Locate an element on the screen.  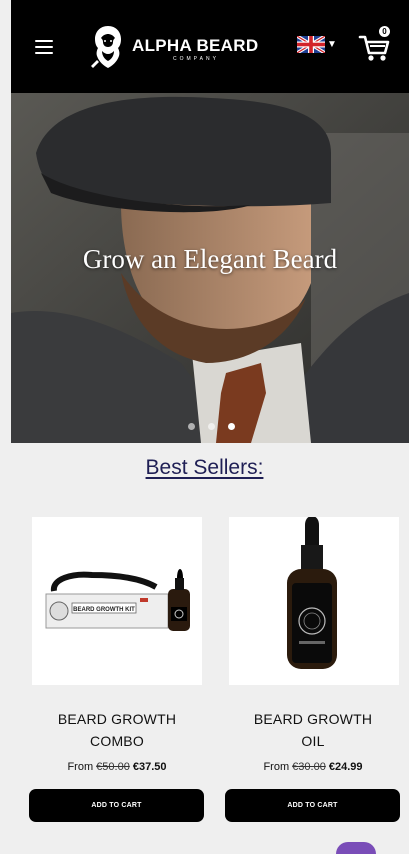
product-image-card is located at coordinates (314, 600).